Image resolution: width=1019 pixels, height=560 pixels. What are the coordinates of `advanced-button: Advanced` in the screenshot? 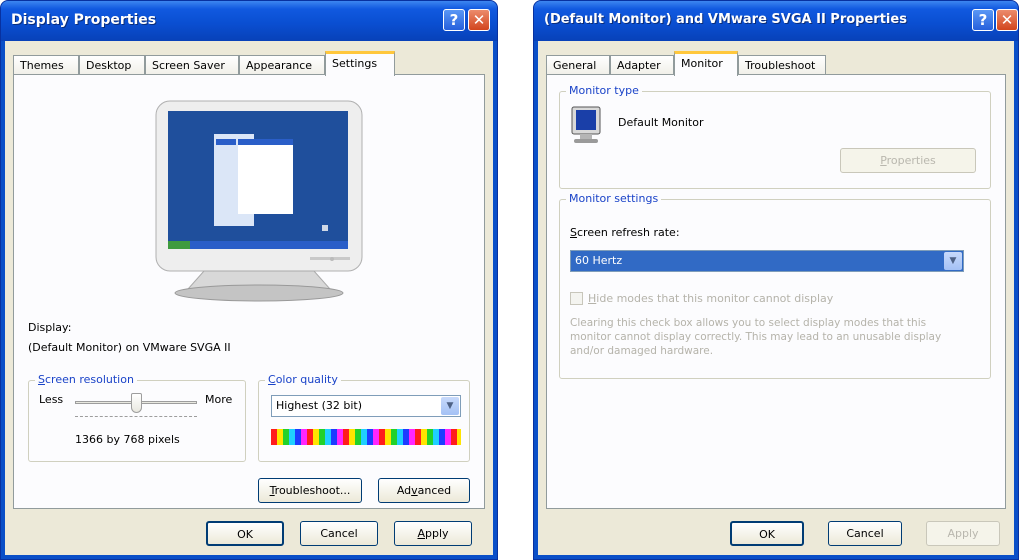 It's located at (424, 490).